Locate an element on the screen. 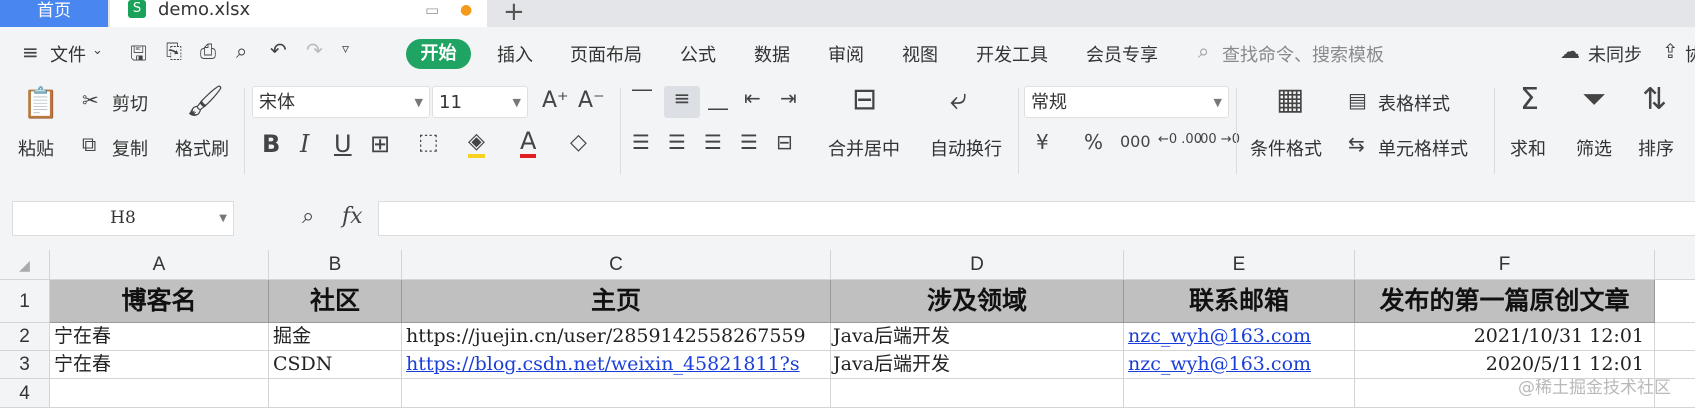 The width and height of the screenshot is (1695, 408). font-name-select: 宋体 ▼ is located at coordinates (341, 102).